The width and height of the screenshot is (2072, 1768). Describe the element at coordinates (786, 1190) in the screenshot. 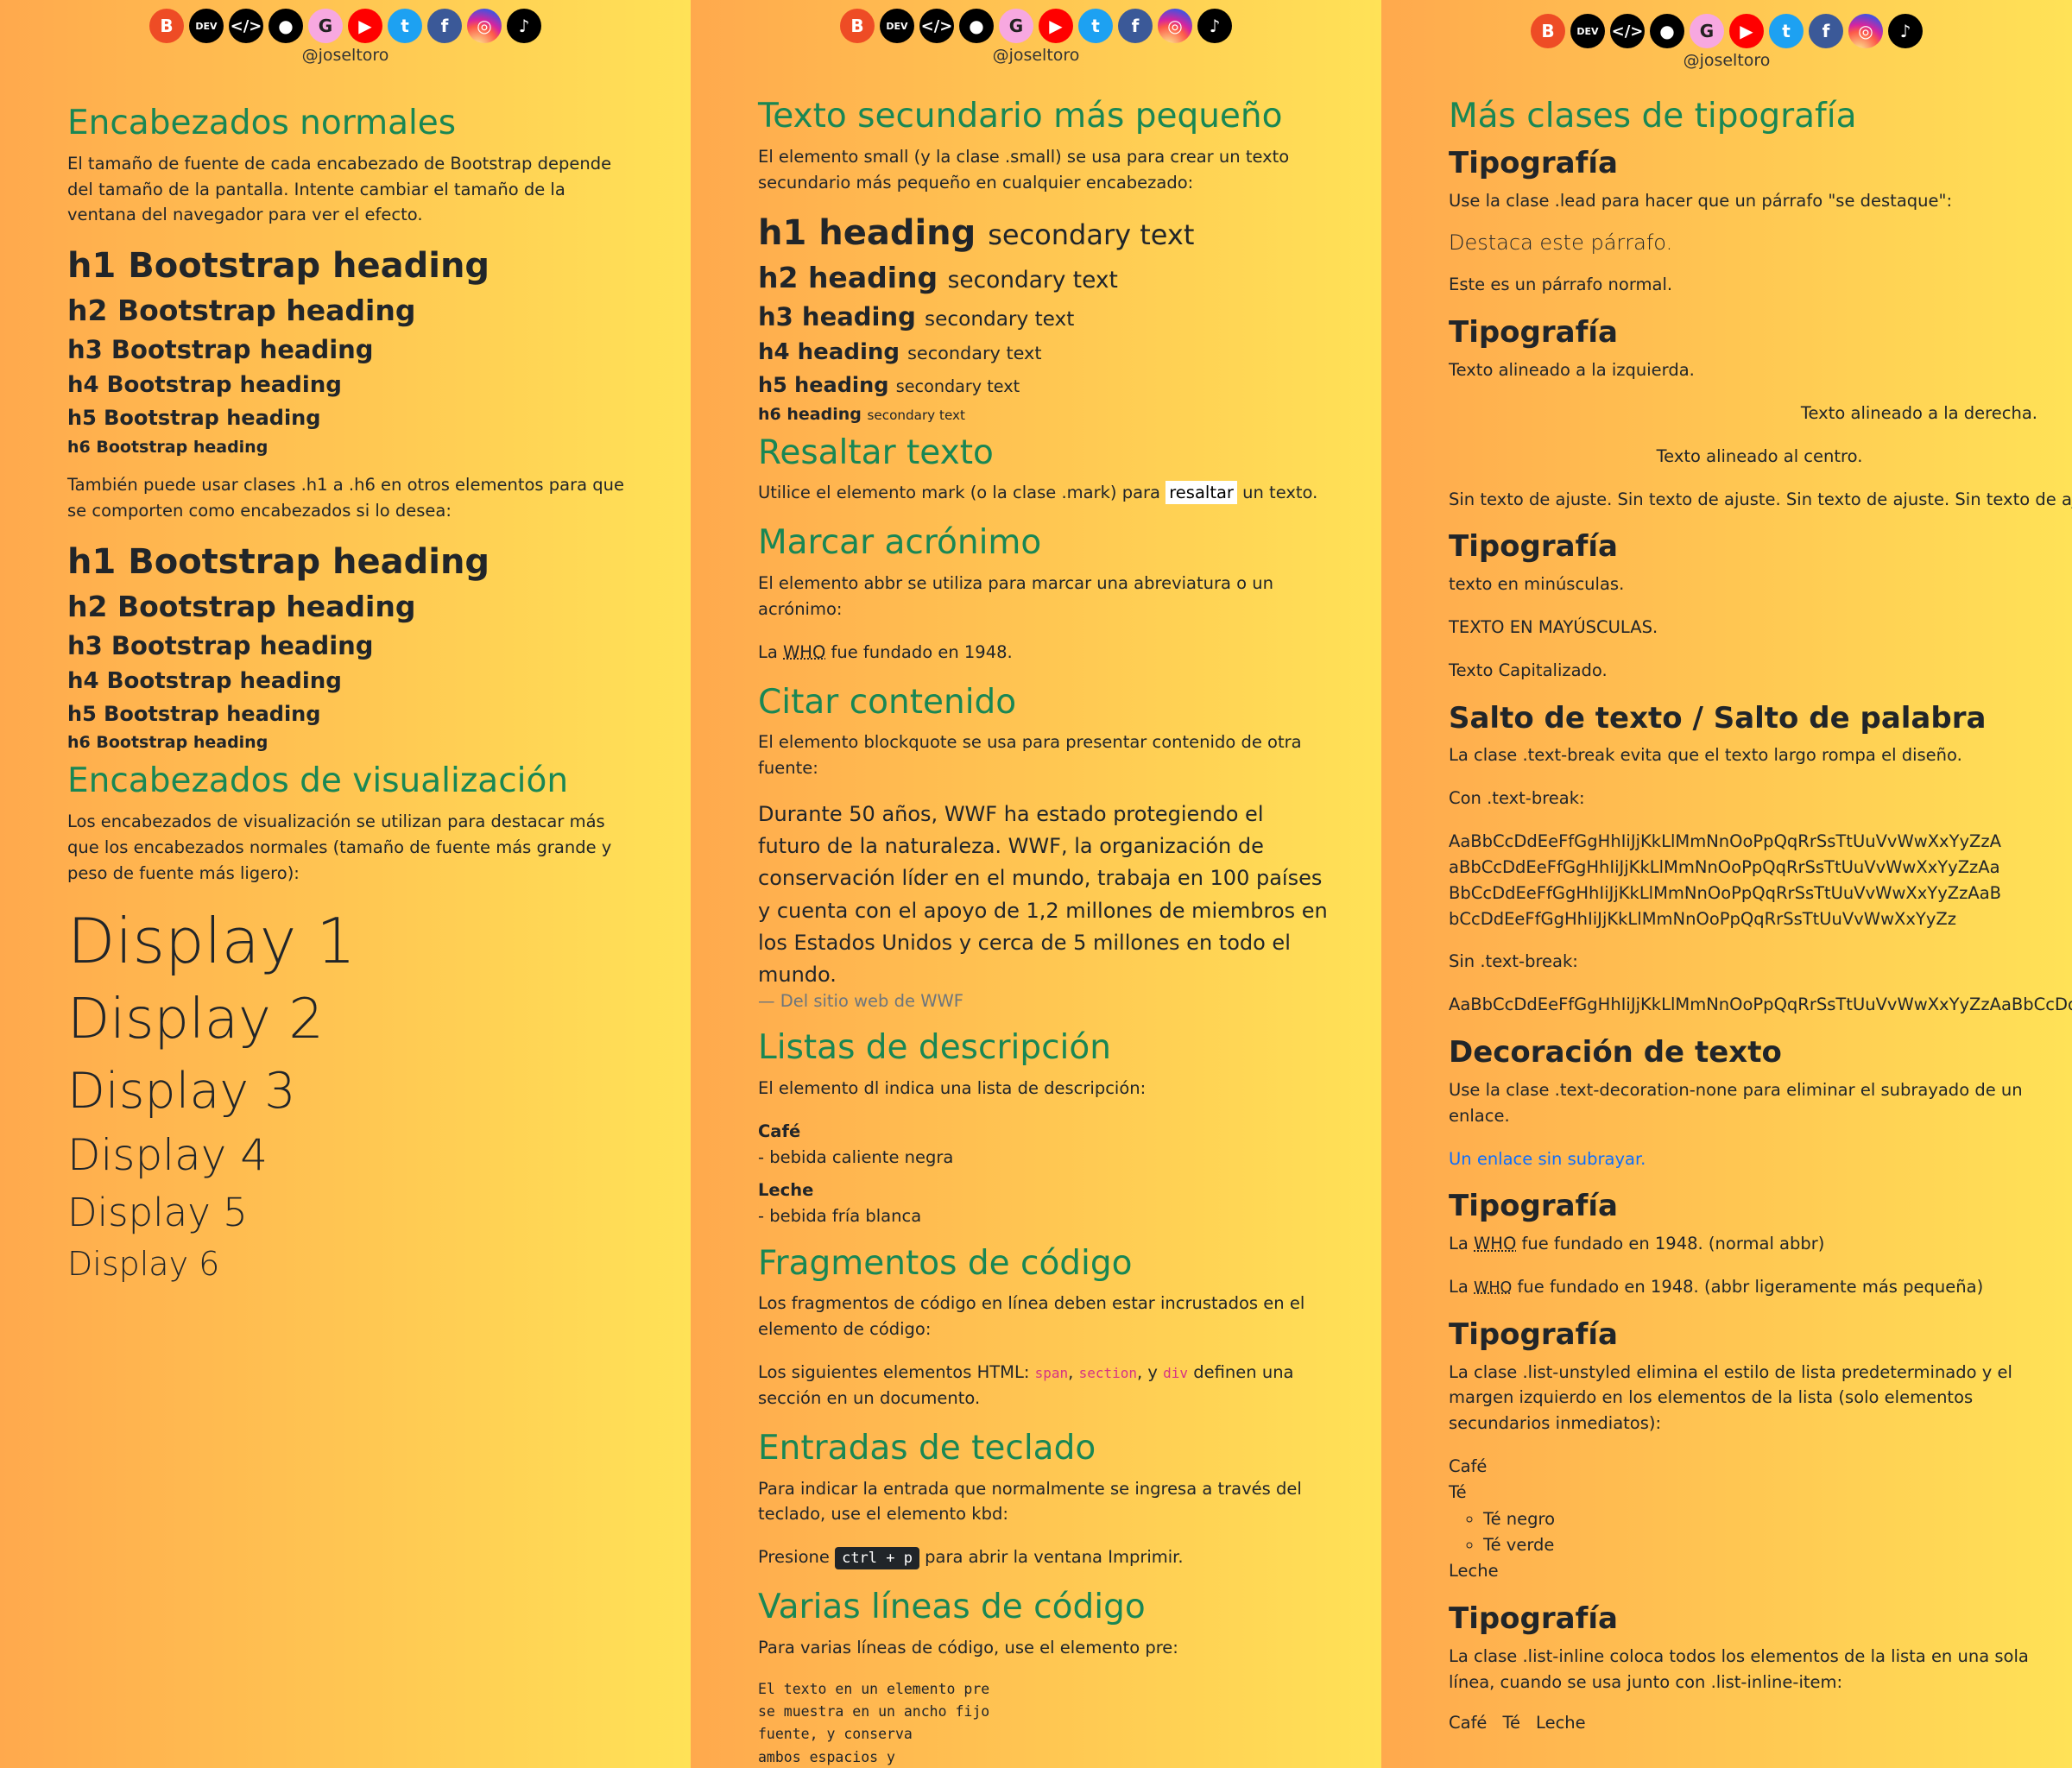

I see `dl-term: Leche` at that location.